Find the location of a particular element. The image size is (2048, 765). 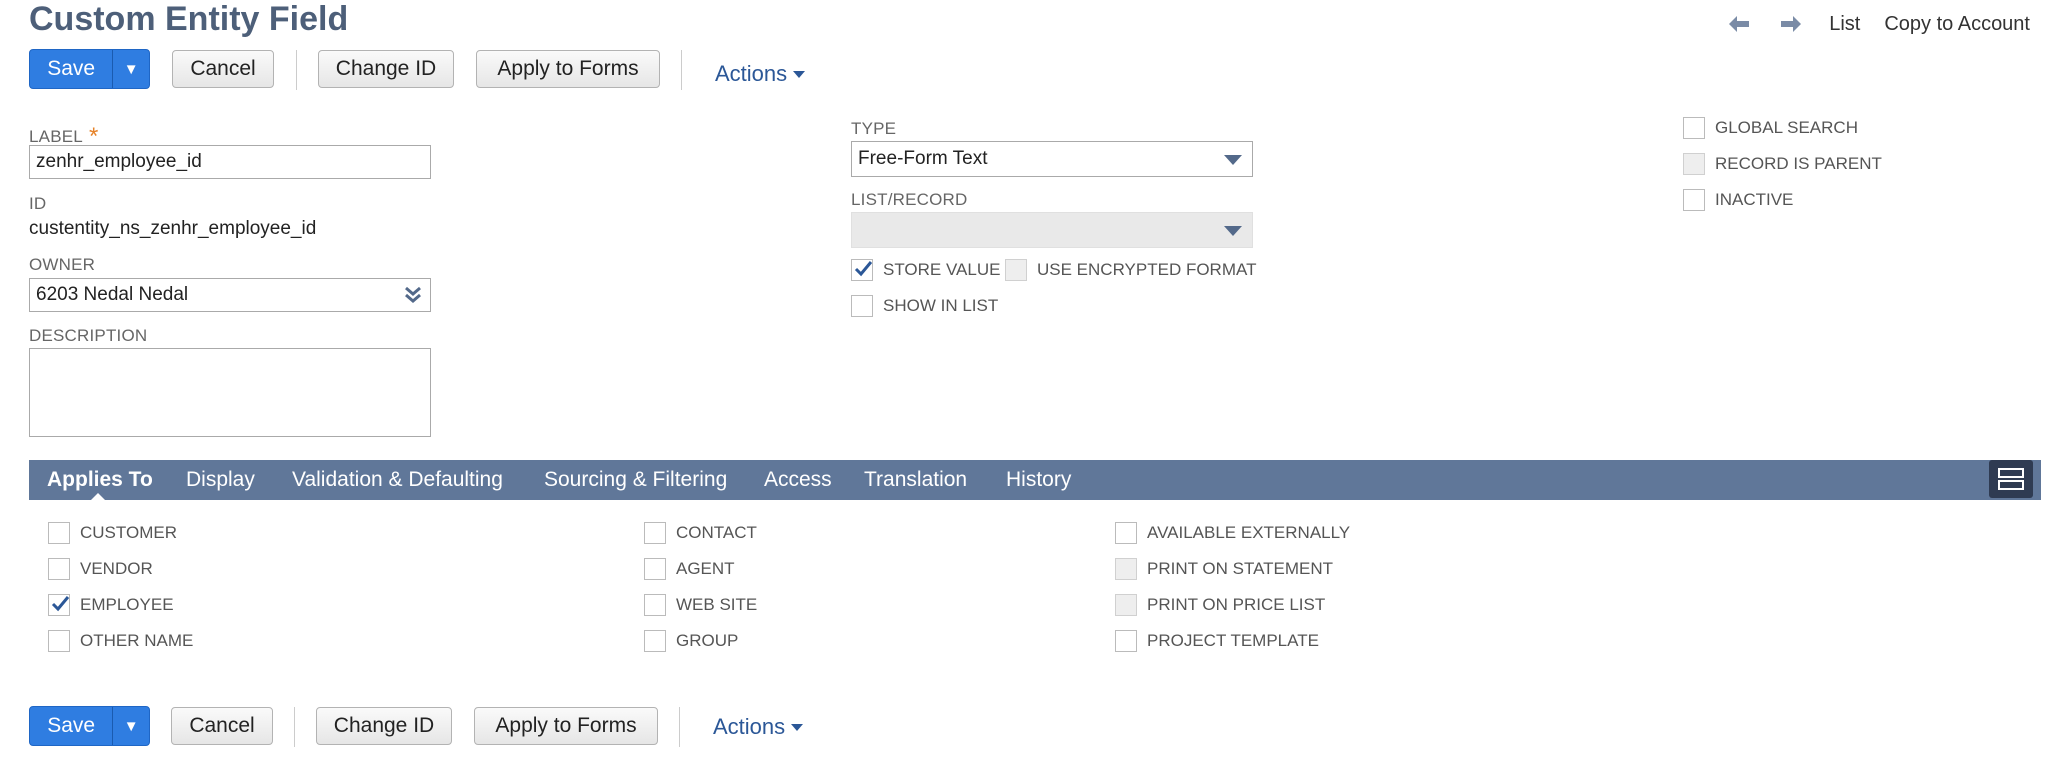

show-in-list-row: SHOW IN LIST is located at coordinates (924, 306).